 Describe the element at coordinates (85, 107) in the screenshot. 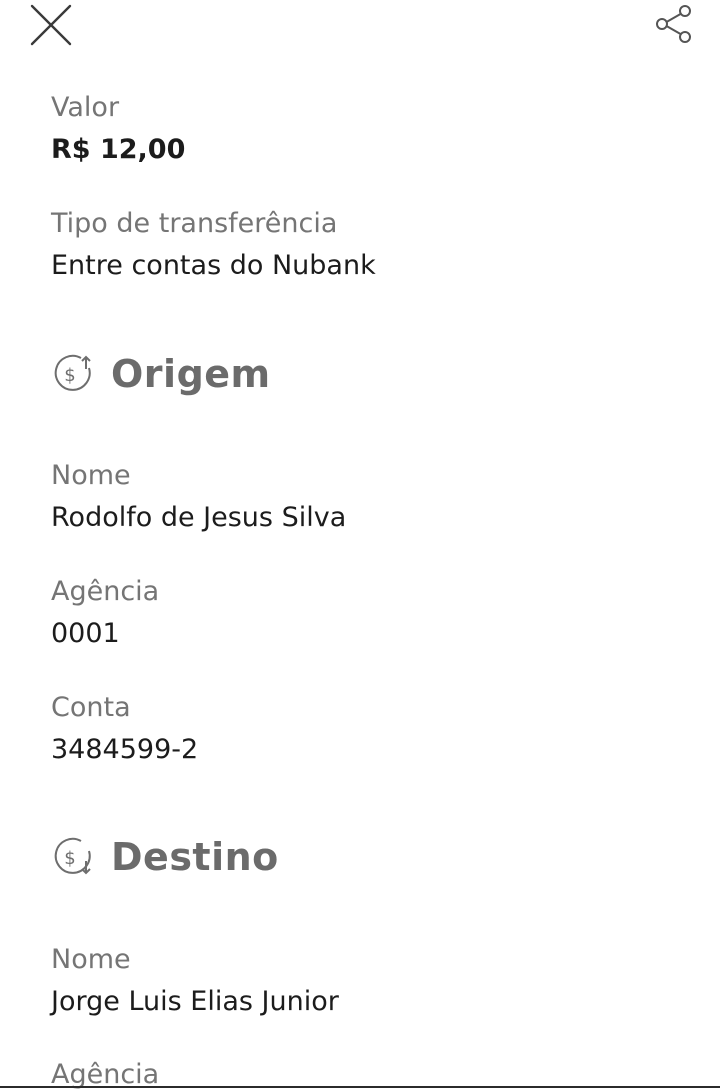

I see `valor-label: Valor` at that location.